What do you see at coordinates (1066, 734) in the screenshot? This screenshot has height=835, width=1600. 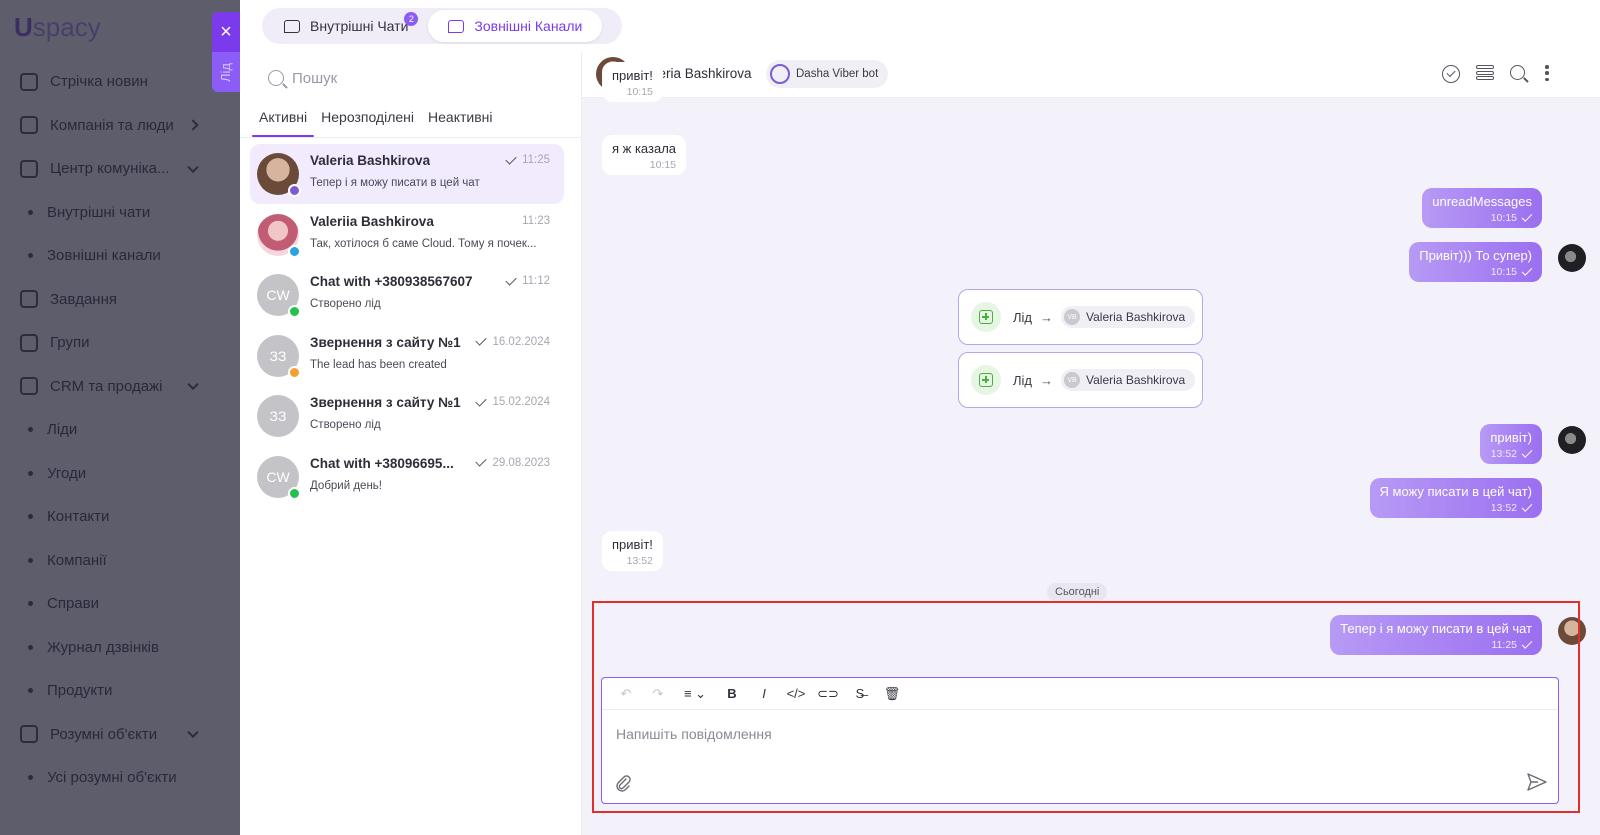 I see `message-input` at bounding box center [1066, 734].